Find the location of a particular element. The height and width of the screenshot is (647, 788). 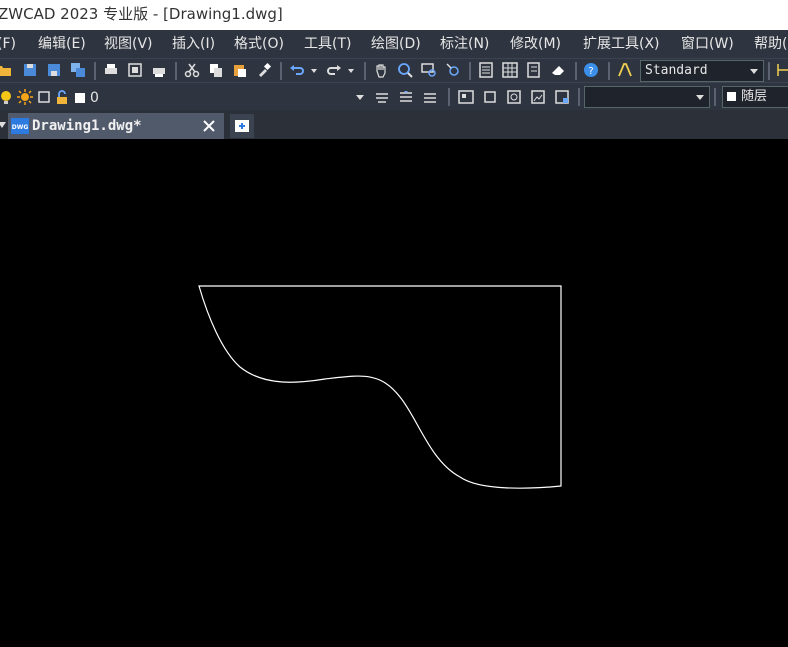

plus-icon is located at coordinates (242, 126).